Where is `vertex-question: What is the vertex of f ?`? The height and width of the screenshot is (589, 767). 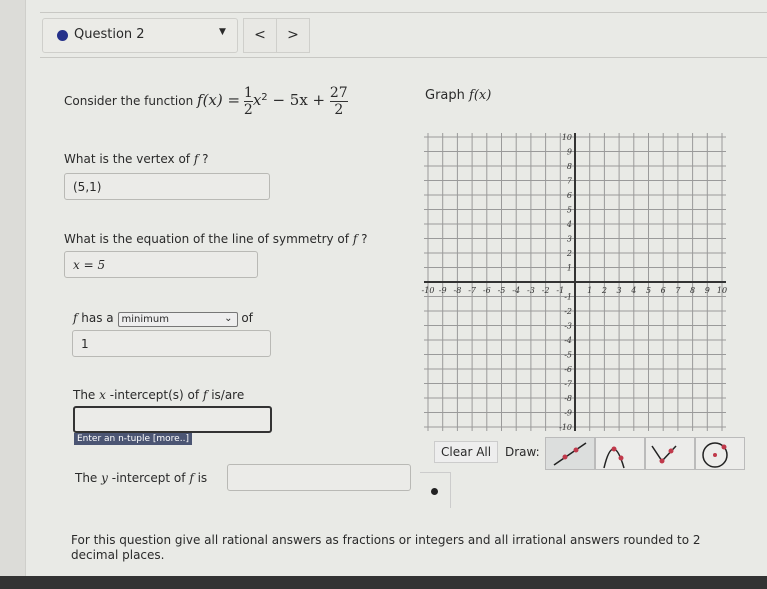 vertex-question: What is the vertex of f ? is located at coordinates (136, 159).